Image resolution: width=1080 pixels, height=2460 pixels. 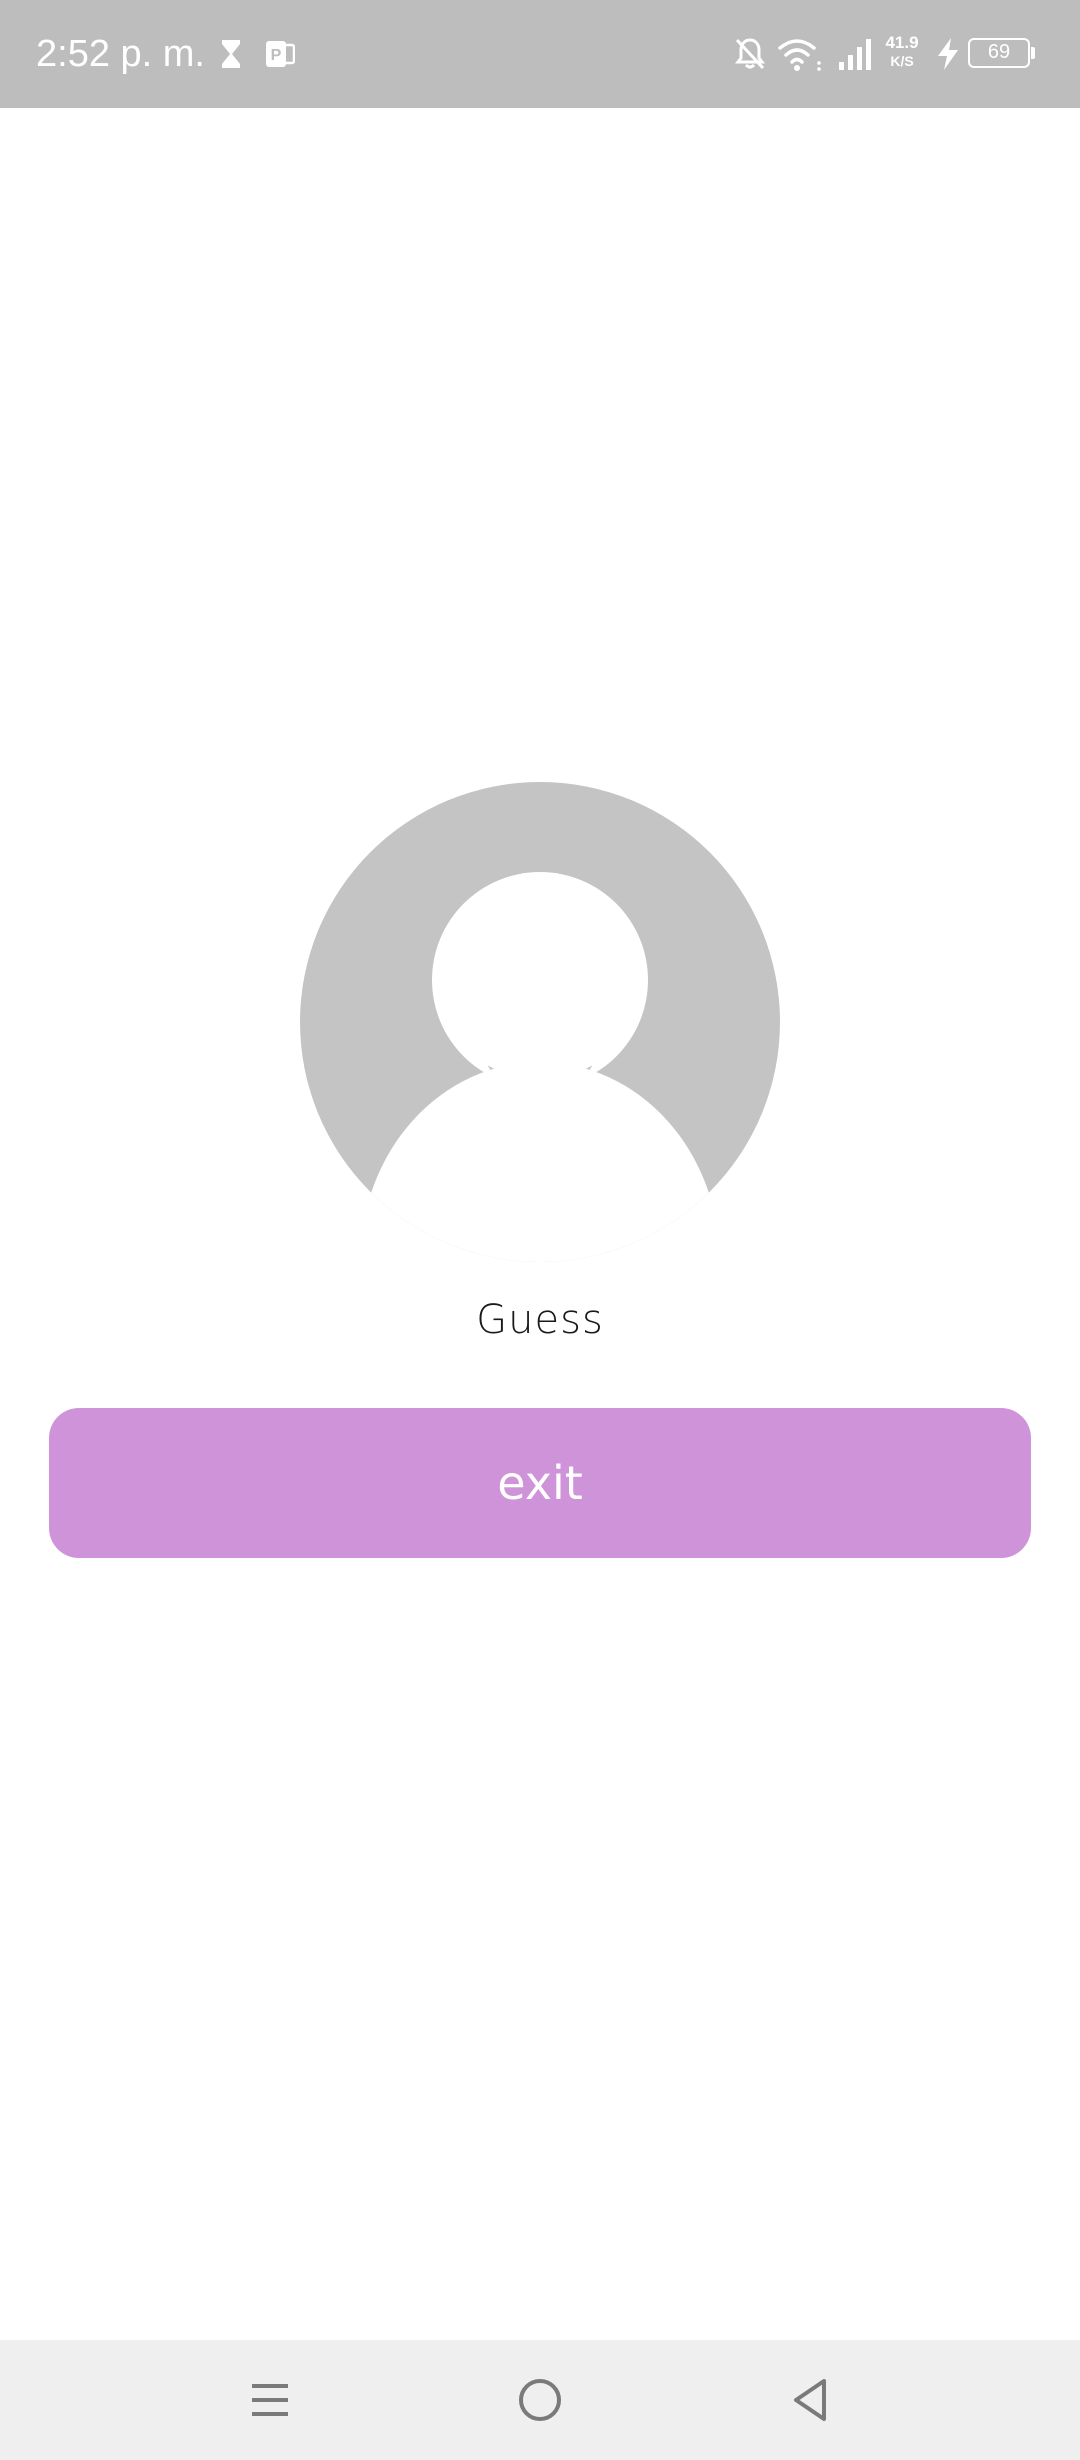 What do you see at coordinates (276, 55) in the screenshot?
I see `svg-text: P` at bounding box center [276, 55].